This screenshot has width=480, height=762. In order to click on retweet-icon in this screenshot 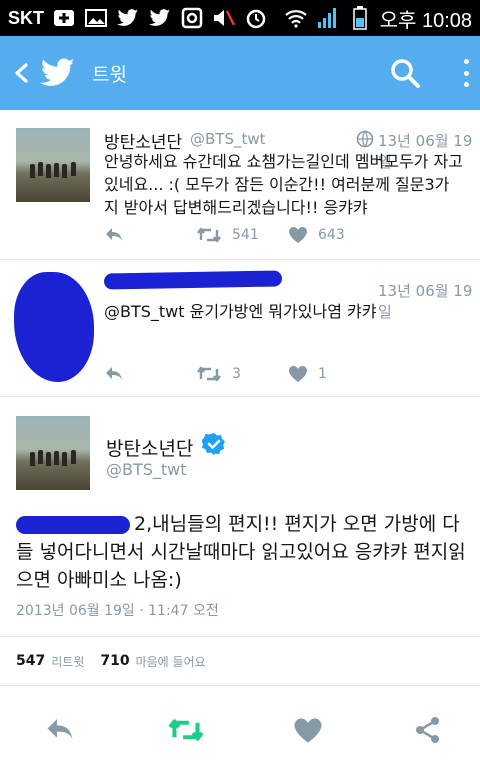, I will do `click(186, 730)`.